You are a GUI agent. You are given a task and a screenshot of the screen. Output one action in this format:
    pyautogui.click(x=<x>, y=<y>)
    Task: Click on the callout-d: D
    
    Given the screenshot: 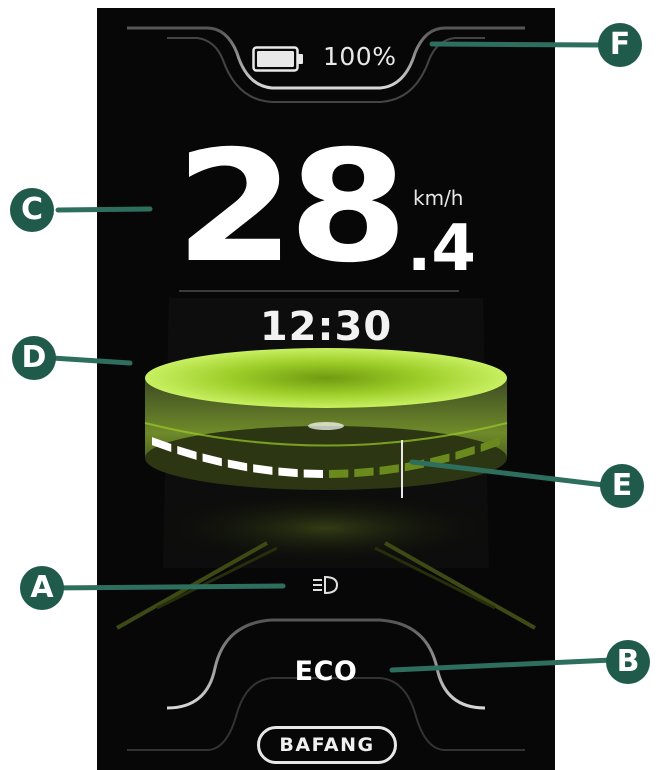 What is the action you would take?
    pyautogui.click(x=34, y=358)
    